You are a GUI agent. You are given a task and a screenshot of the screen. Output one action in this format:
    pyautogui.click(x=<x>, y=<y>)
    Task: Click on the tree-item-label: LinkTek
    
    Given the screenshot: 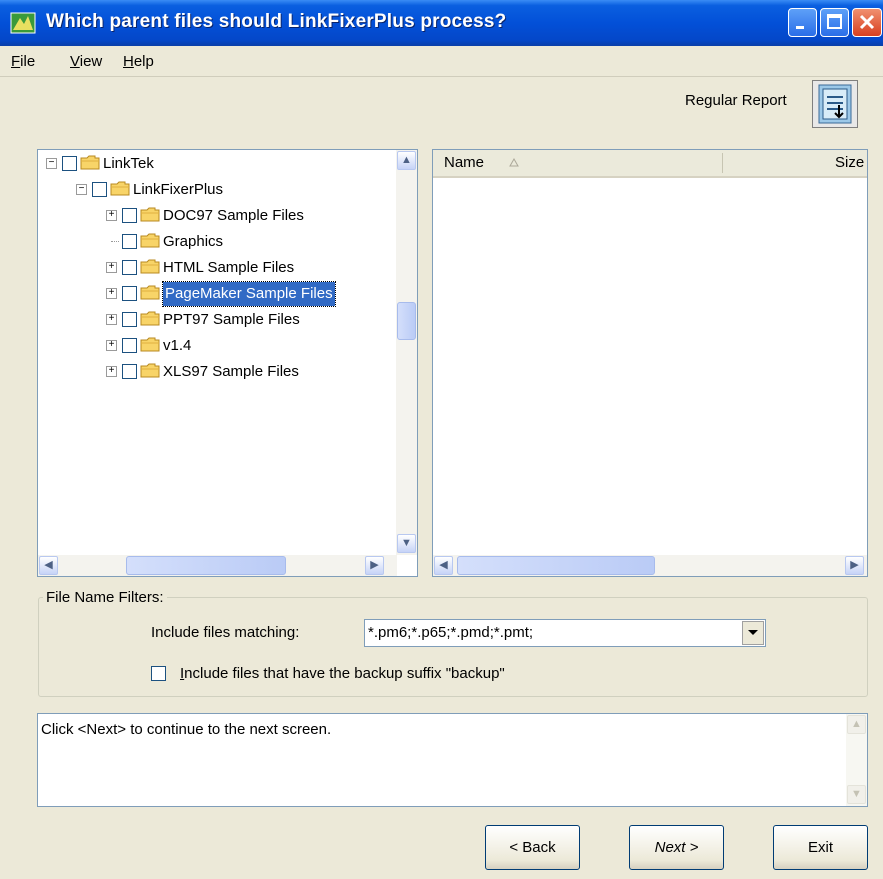 What is the action you would take?
    pyautogui.click(x=128, y=163)
    